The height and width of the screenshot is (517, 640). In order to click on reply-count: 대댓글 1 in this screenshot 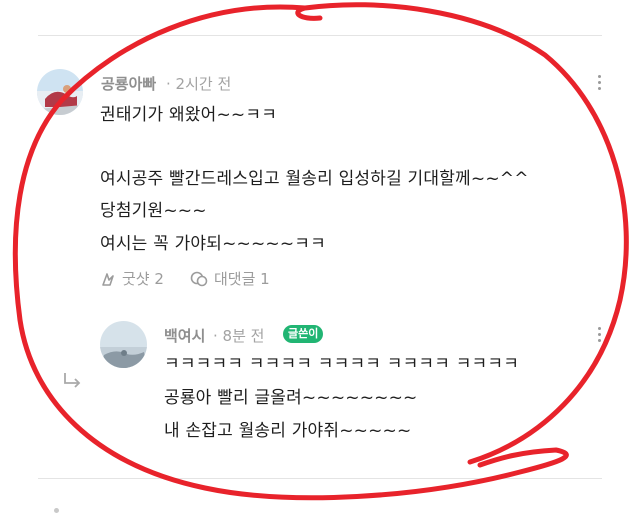, I will do `click(242, 279)`.